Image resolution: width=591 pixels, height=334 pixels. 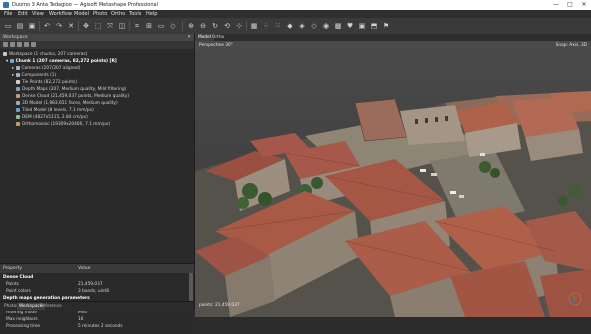 What do you see at coordinates (32, 26) in the screenshot?
I see `save-icon: ▣` at bounding box center [32, 26].